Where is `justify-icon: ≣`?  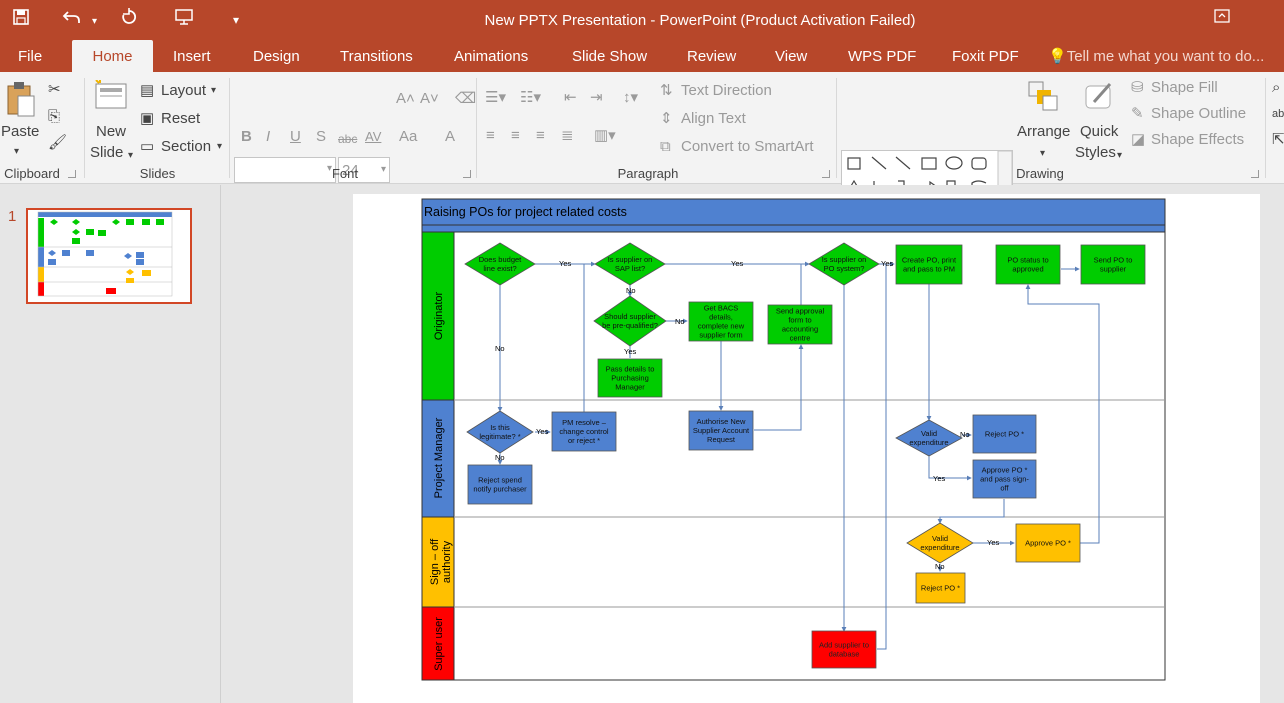 justify-icon: ≣ is located at coordinates (567, 136).